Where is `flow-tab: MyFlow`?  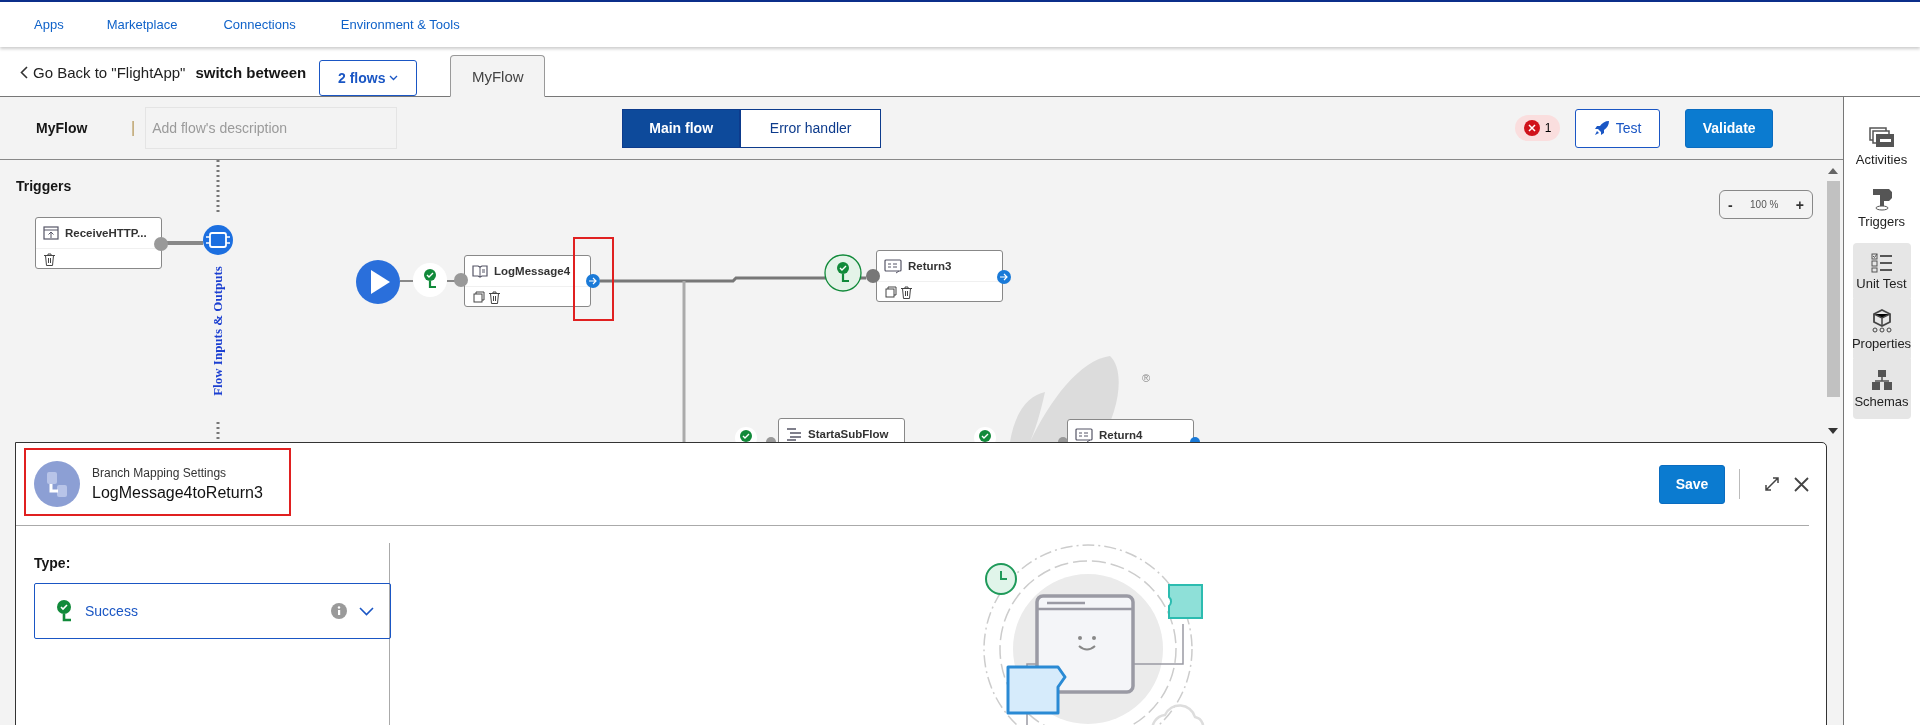
flow-tab: MyFlow is located at coordinates (498, 76).